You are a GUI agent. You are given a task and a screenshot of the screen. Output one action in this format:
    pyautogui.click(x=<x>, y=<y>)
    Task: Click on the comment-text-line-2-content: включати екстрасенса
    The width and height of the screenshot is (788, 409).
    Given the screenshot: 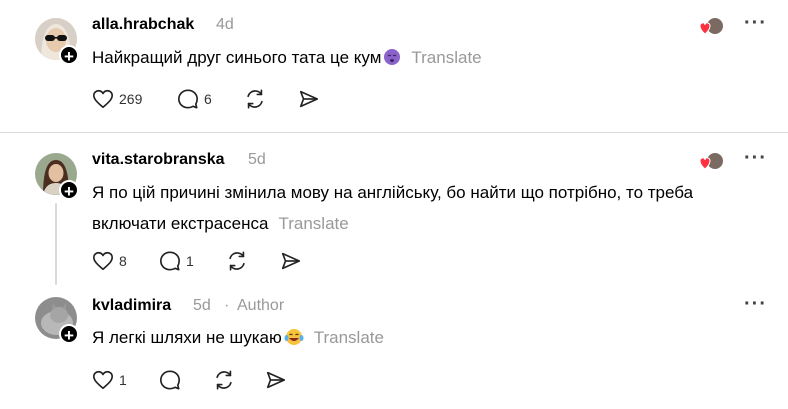 What is the action you would take?
    pyautogui.click(x=180, y=223)
    